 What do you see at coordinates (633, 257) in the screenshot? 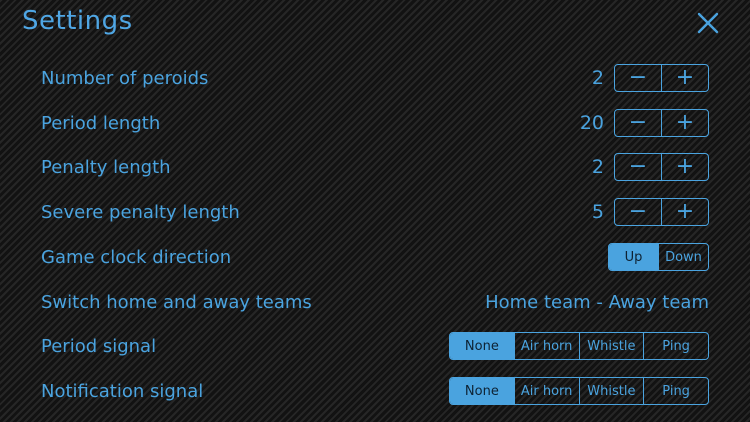
I see `clock-direction-option-up: Up` at bounding box center [633, 257].